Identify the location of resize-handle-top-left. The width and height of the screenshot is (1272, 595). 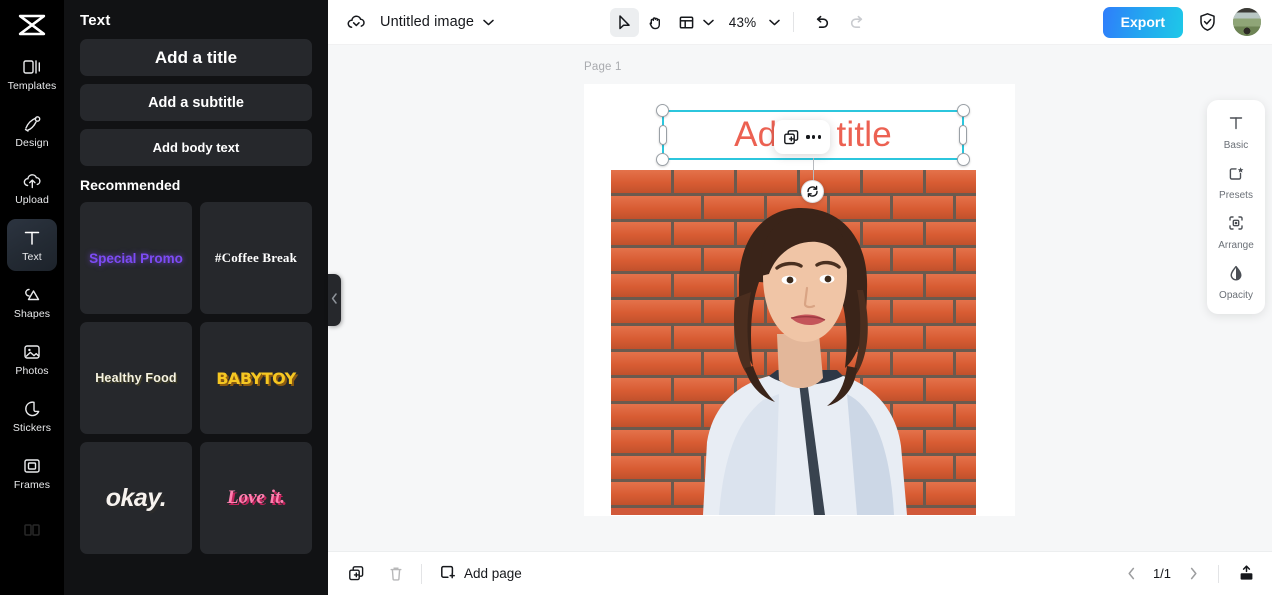
(662, 110).